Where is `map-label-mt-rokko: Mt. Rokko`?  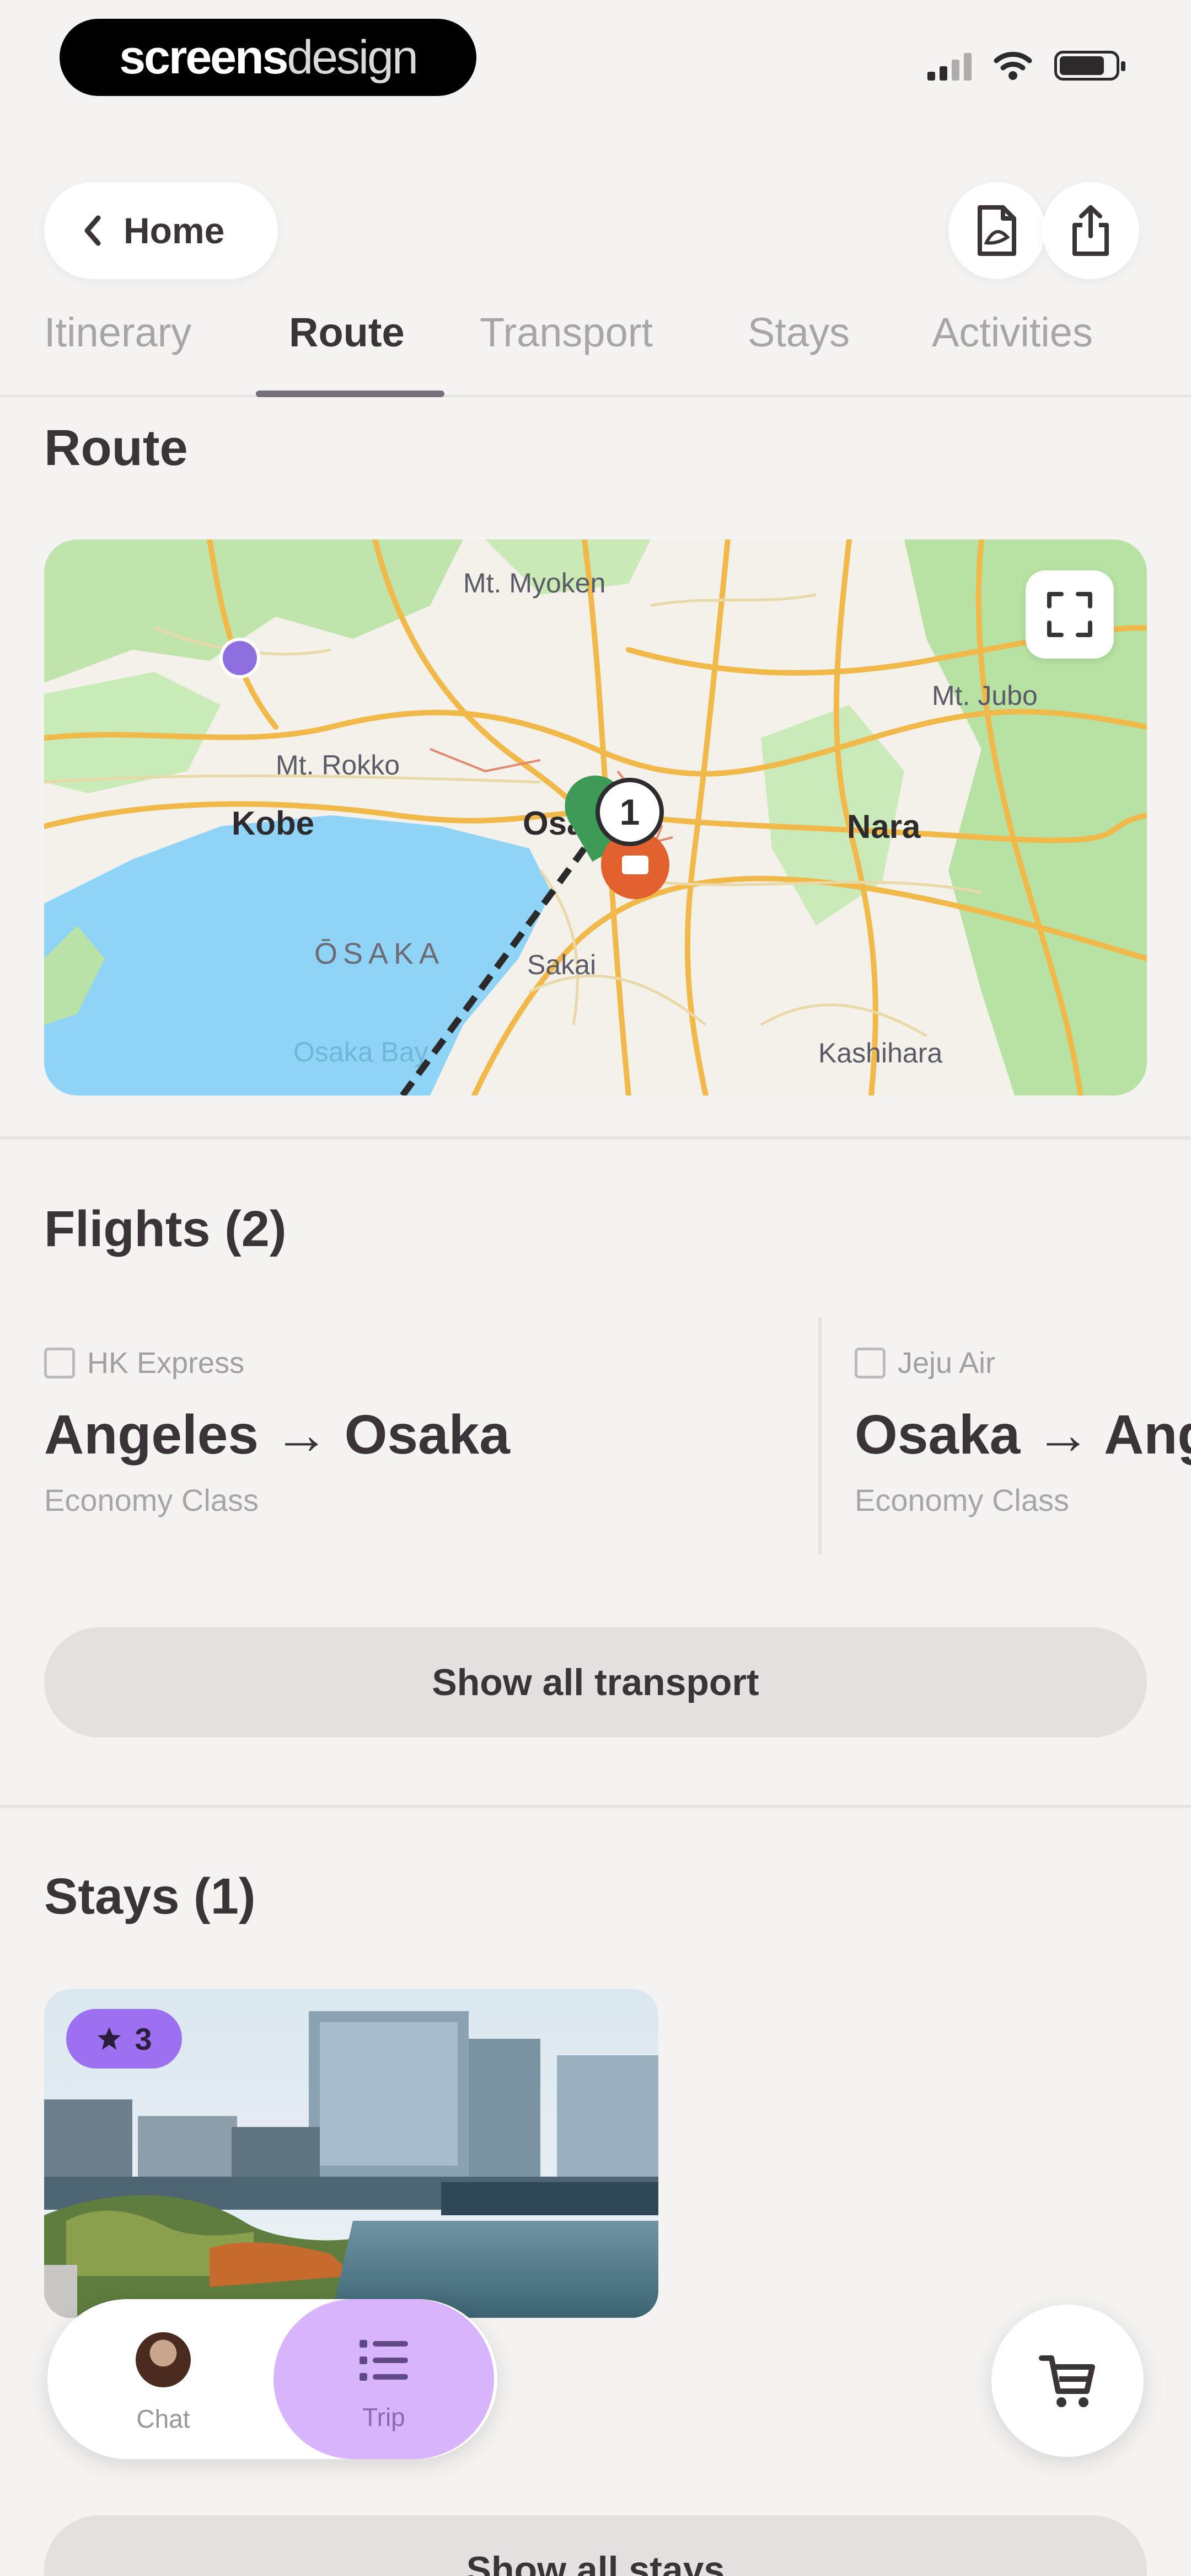
map-label-mt-rokko: Mt. Rokko is located at coordinates (338, 765).